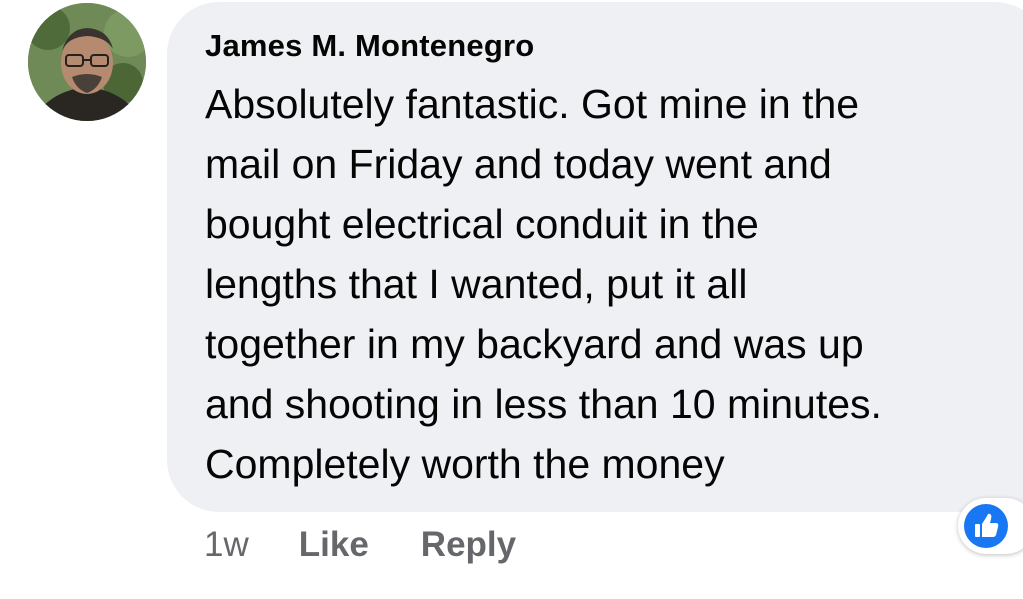  Describe the element at coordinates (226, 545) in the screenshot. I see `timestamp: 1w` at that location.